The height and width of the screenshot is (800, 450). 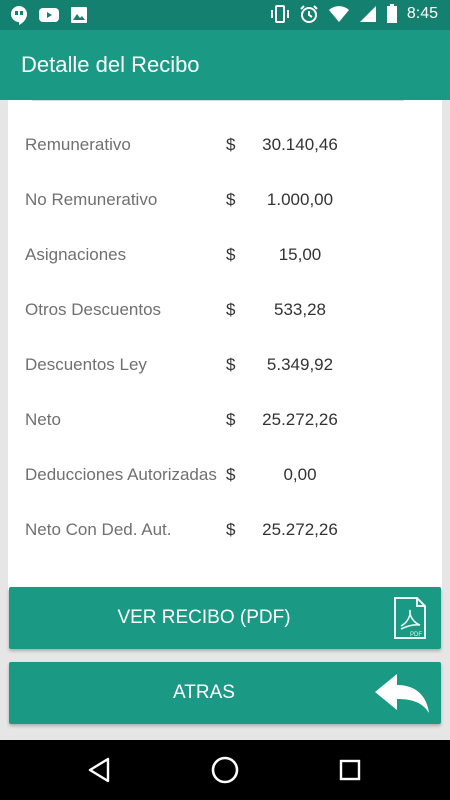 I want to click on row-value: 533,28, so click(x=300, y=309).